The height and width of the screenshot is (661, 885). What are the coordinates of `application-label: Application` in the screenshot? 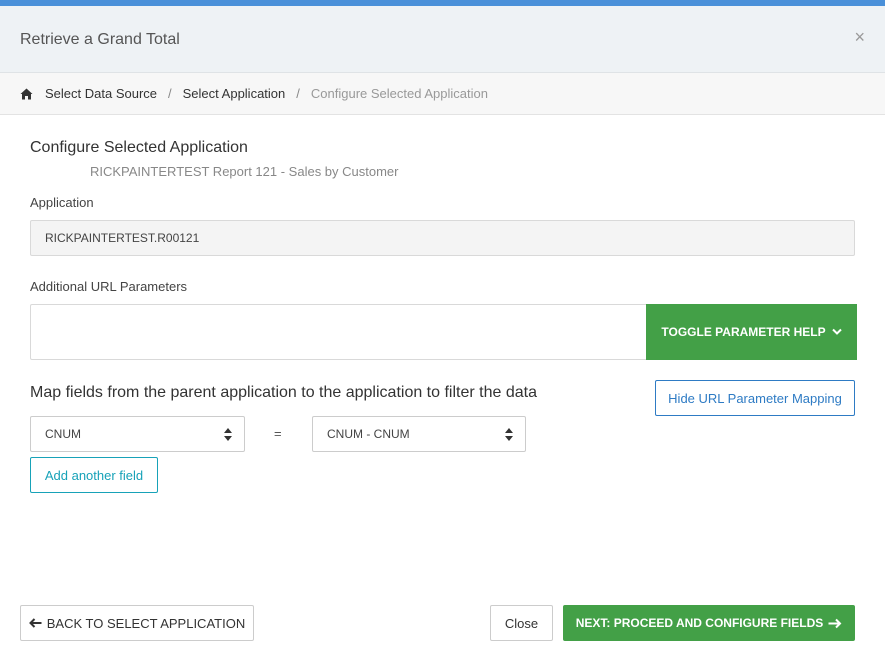 It's located at (62, 202).